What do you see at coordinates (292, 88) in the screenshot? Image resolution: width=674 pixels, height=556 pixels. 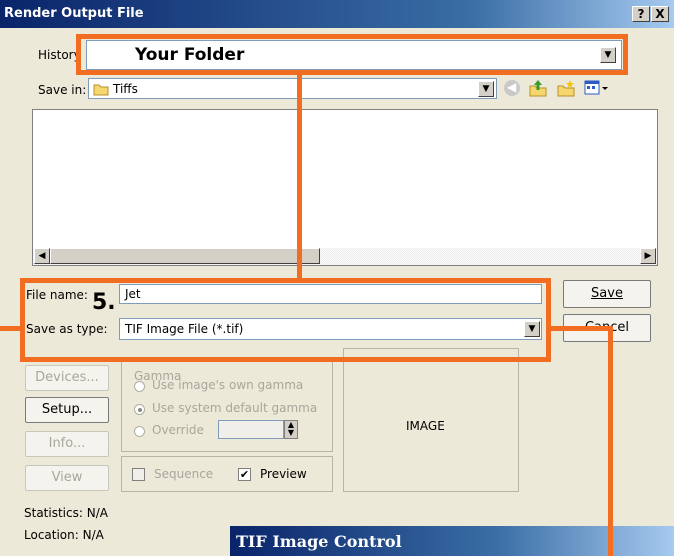 I see `save-in-dropdown: Tiffs ▼` at bounding box center [292, 88].